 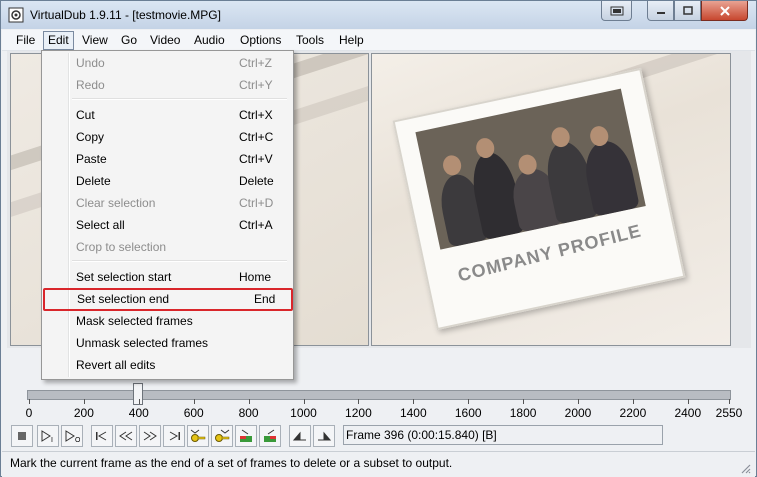 What do you see at coordinates (167, 203) in the screenshot?
I see `menu-item-clear-selection: Clear selection Ctrl+D` at bounding box center [167, 203].